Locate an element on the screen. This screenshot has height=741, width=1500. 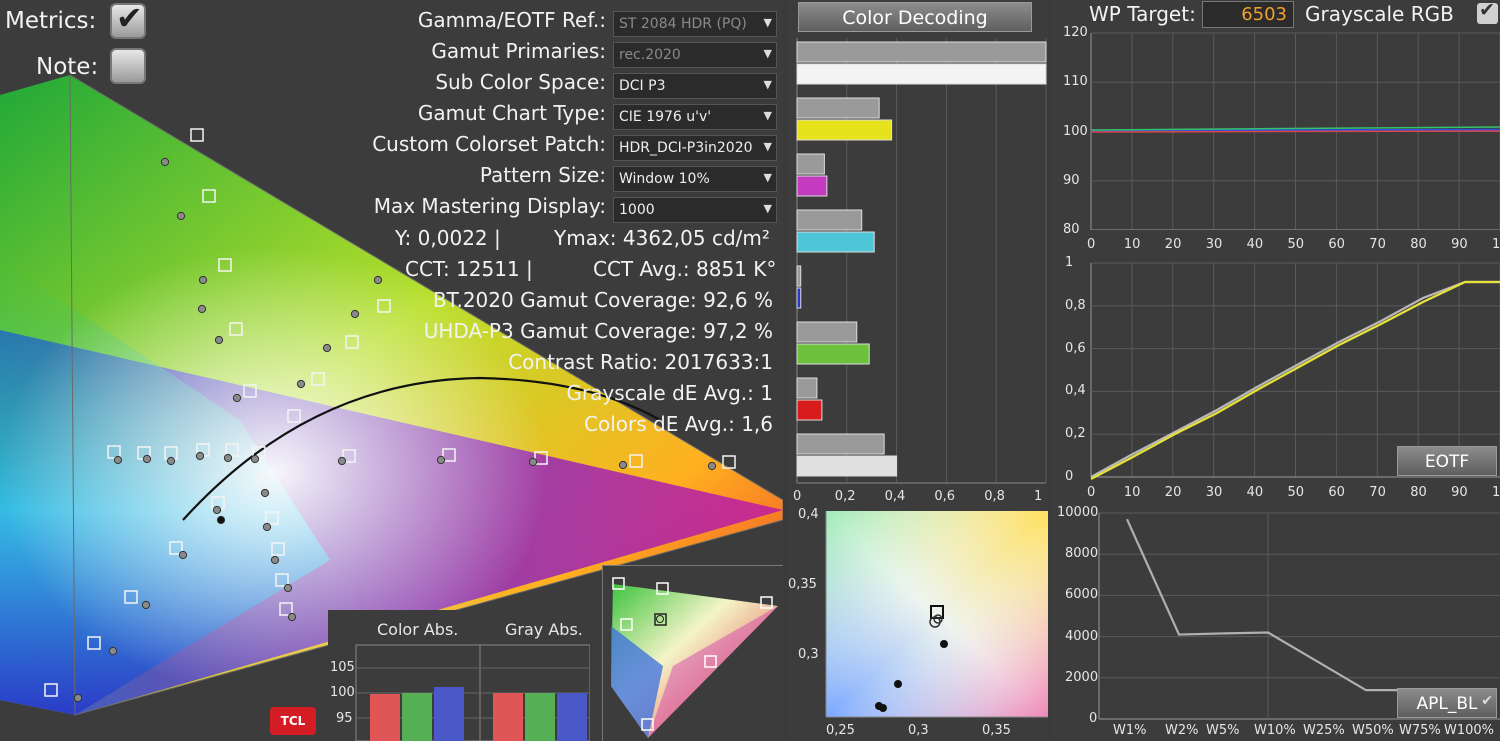
eotf-x-tick: 40 is located at coordinates (1255, 492).